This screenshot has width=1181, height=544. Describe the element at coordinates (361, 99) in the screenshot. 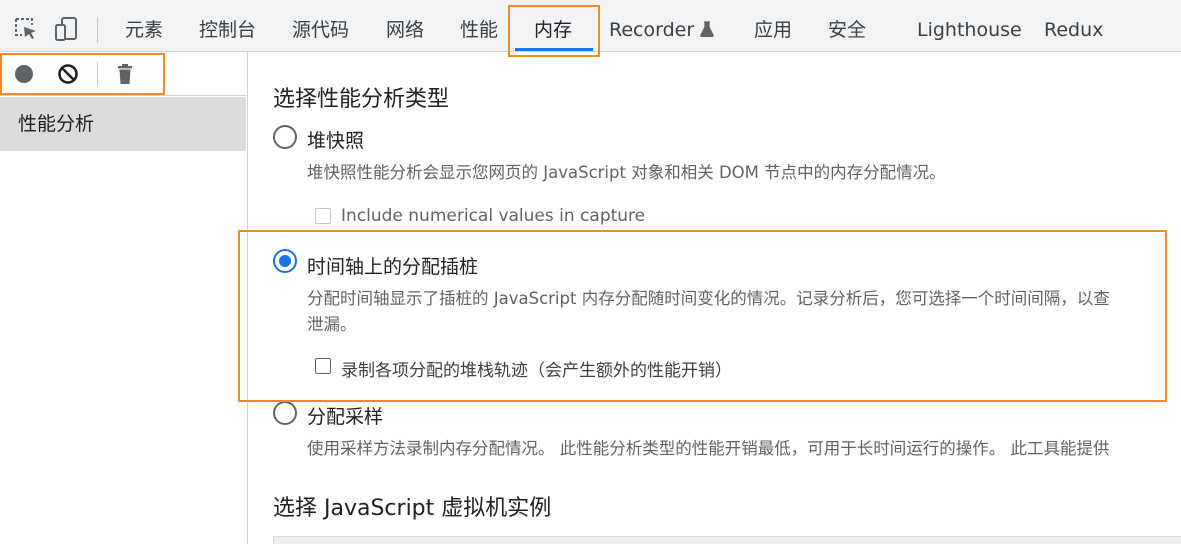

I see `section-title: 选择性能分析类型` at that location.